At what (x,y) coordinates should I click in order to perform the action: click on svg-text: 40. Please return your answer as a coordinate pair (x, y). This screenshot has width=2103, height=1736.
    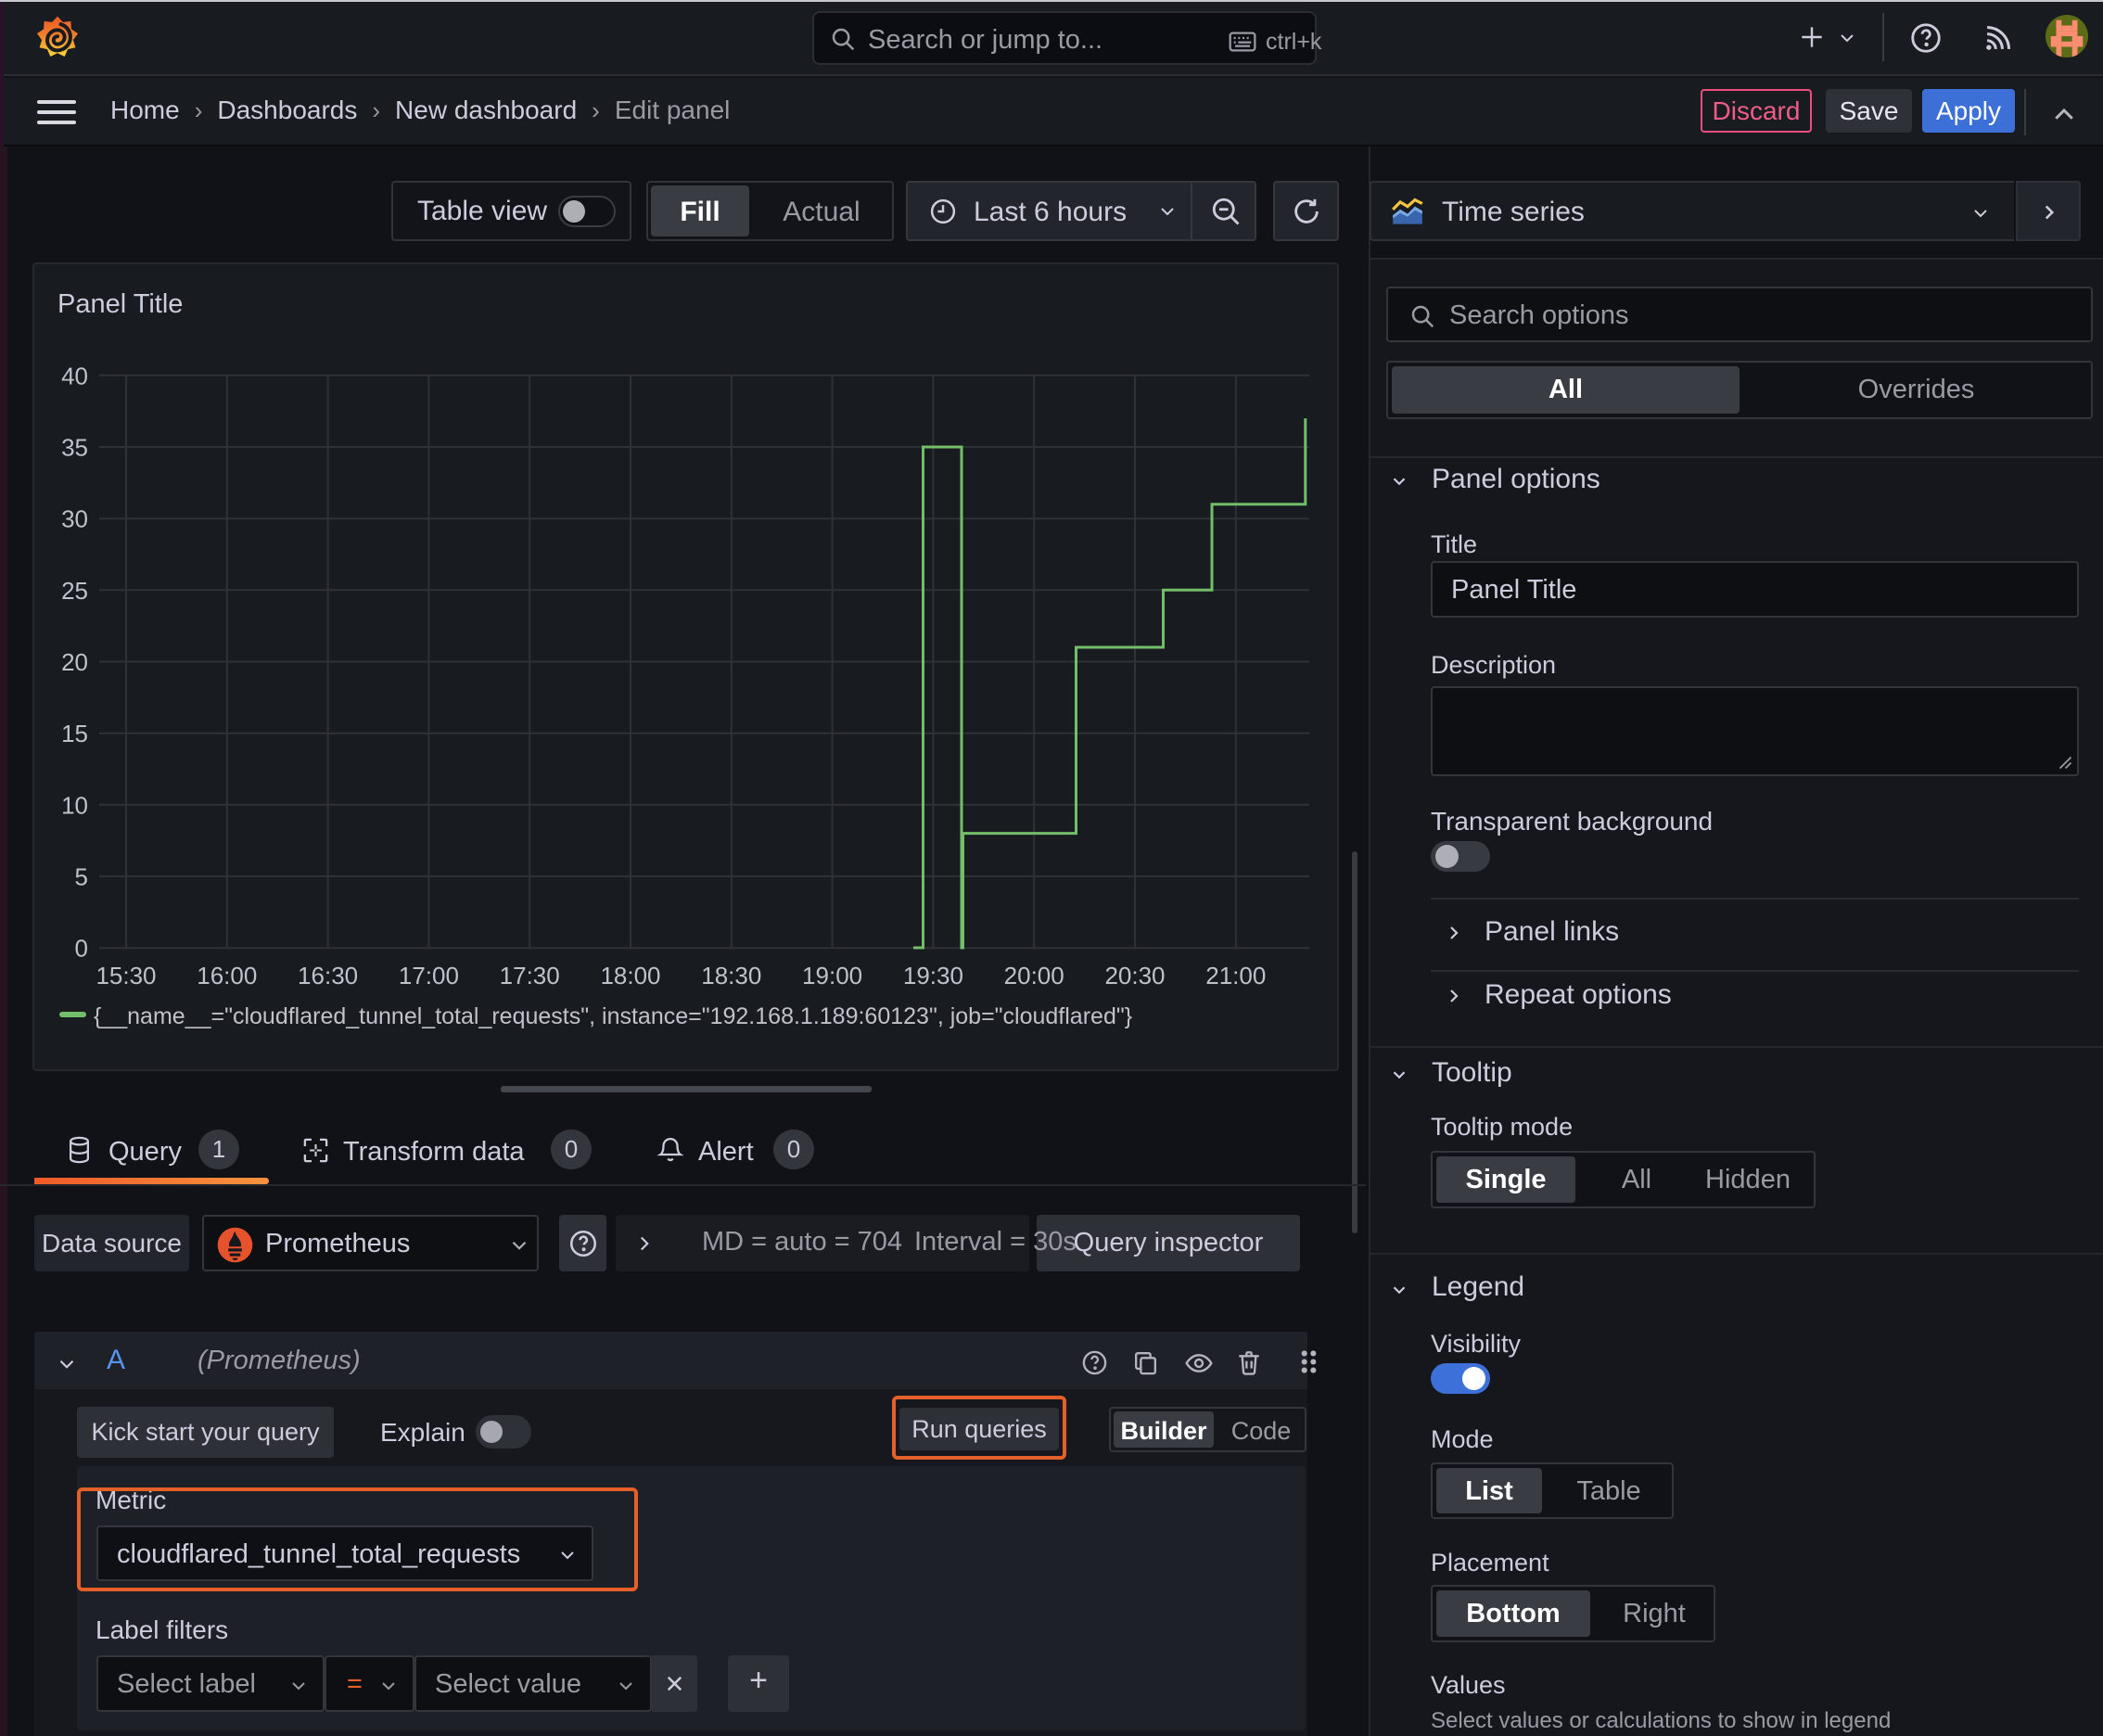
    Looking at the image, I should click on (74, 375).